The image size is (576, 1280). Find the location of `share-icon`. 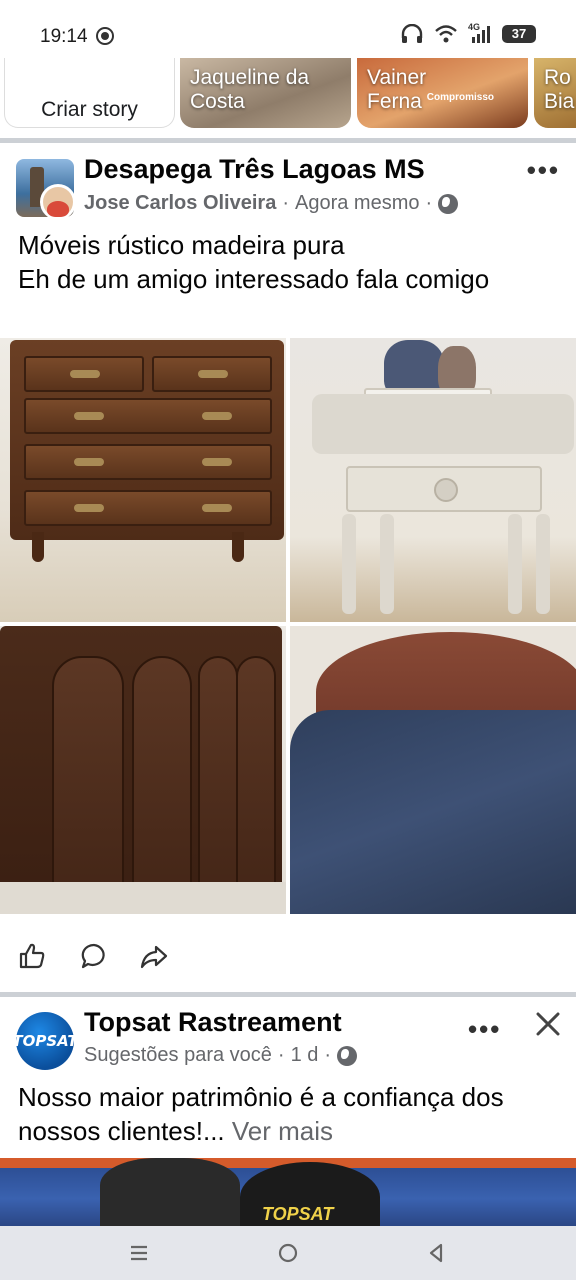

share-icon is located at coordinates (154, 956).